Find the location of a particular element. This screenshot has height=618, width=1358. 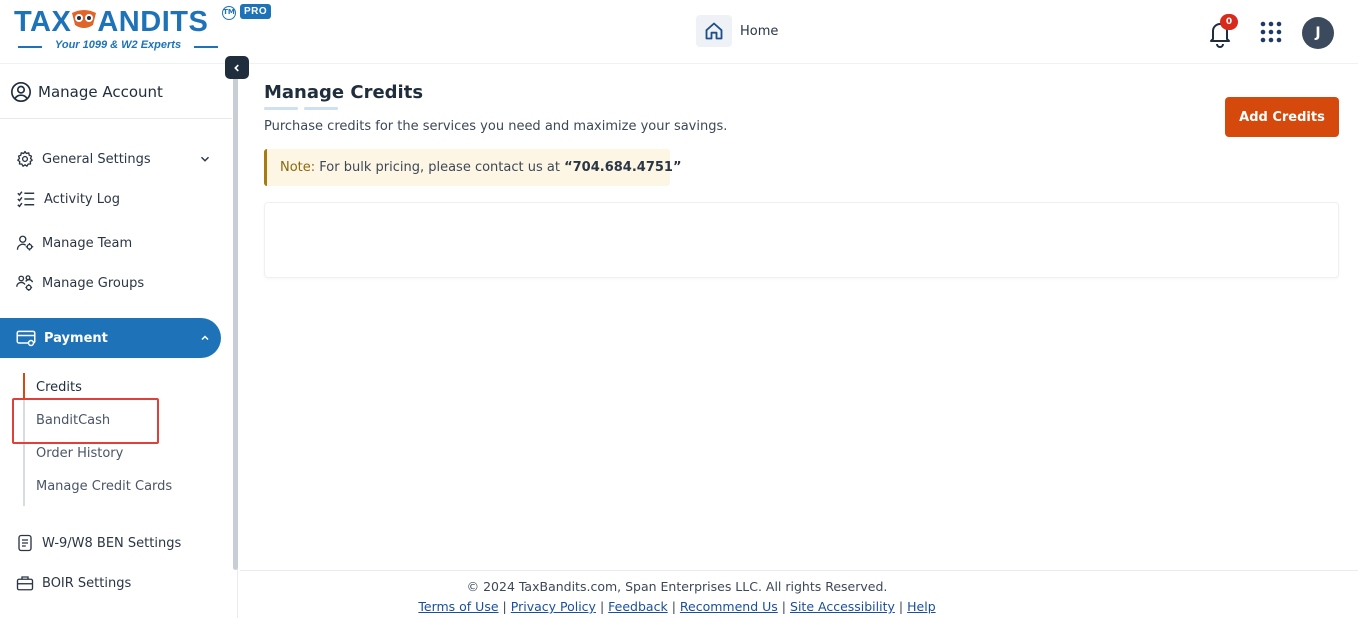

logo-text-right: ANDITS is located at coordinates (153, 22).